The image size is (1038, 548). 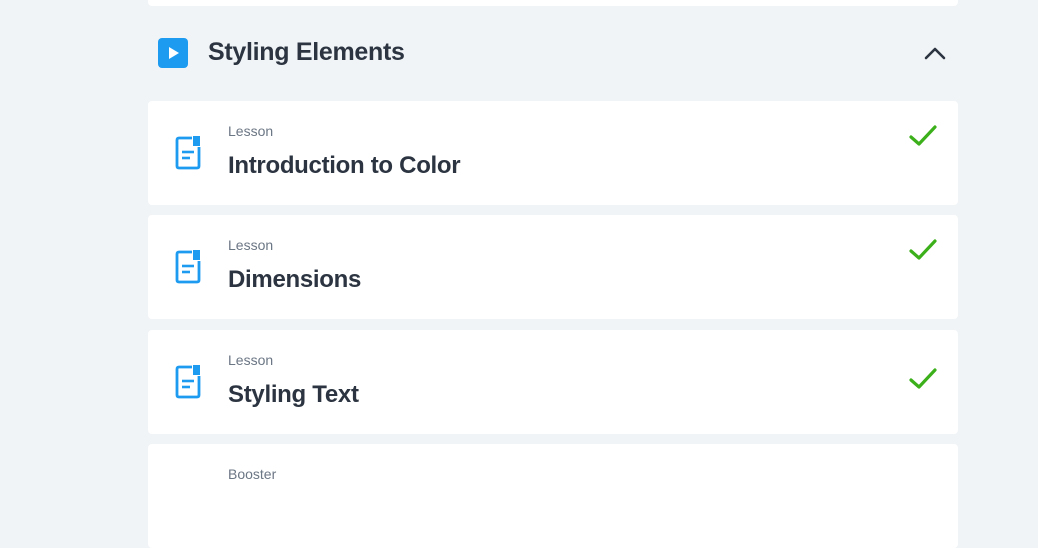 What do you see at coordinates (306, 52) in the screenshot?
I see `section-title: Styling Elements` at bounding box center [306, 52].